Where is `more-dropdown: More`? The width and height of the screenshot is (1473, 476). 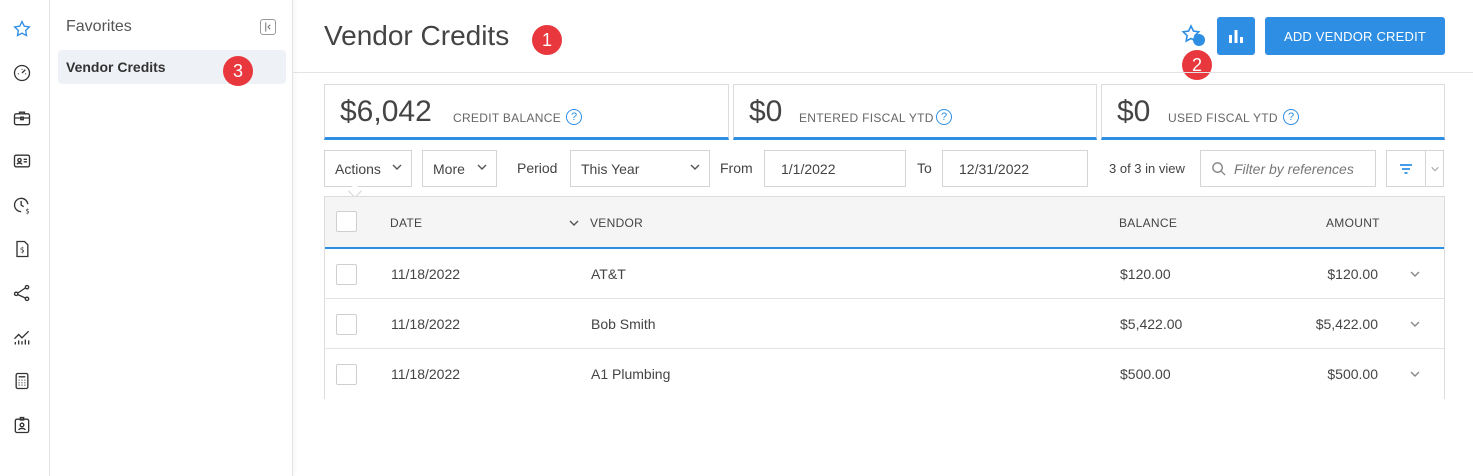
more-dropdown: More is located at coordinates (459, 168).